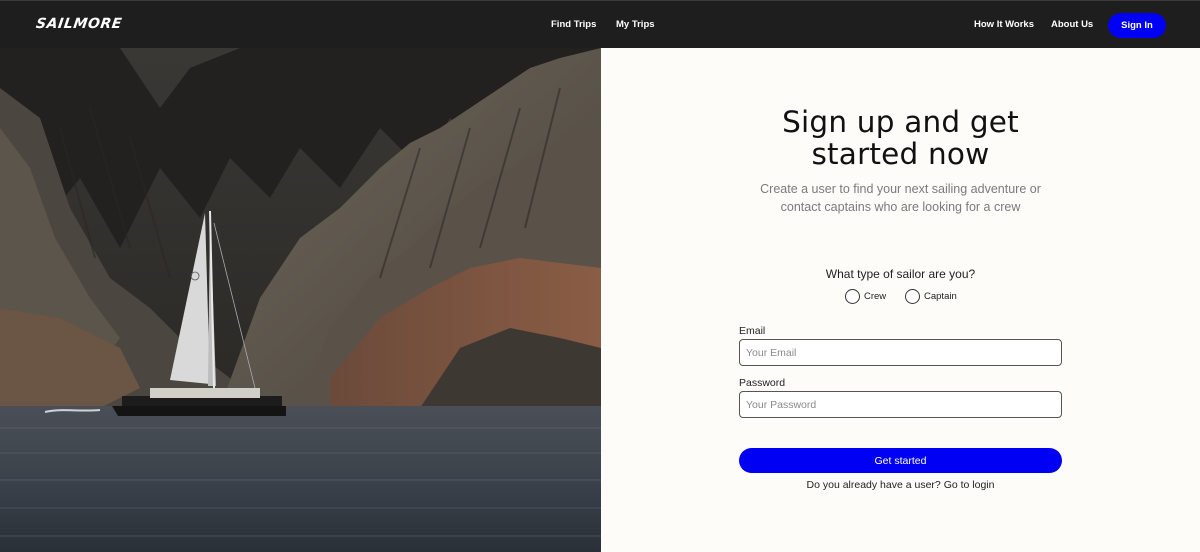 This screenshot has width=1200, height=552. I want to click on login-prompt-text: Do you already have a user?, so click(873, 485).